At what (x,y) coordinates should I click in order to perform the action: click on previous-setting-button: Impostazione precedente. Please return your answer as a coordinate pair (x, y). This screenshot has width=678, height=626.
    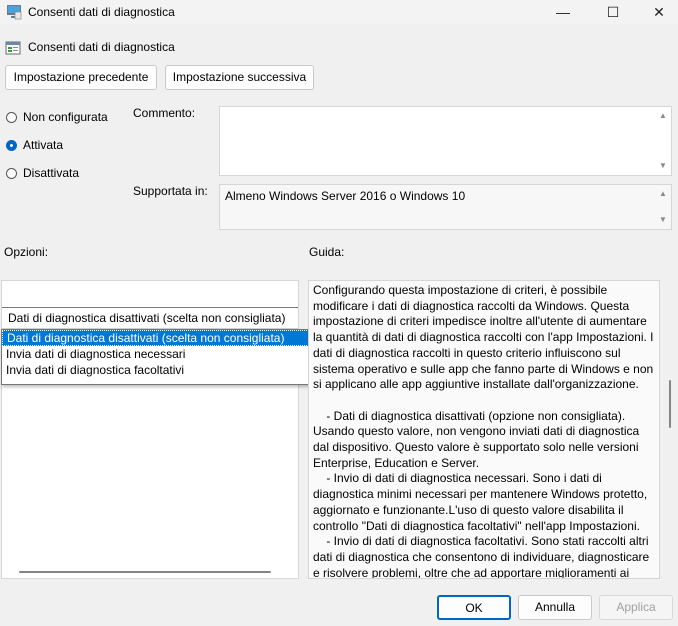
    Looking at the image, I should click on (81, 77).